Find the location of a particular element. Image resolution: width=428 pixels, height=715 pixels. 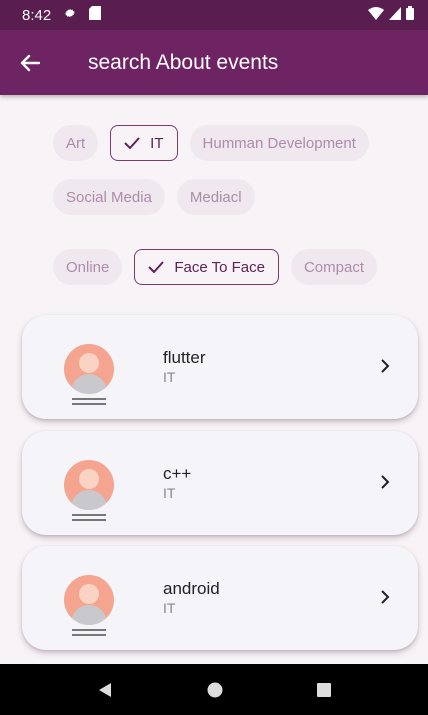

chip-face-to-face: Face To Face is located at coordinates (206, 267).